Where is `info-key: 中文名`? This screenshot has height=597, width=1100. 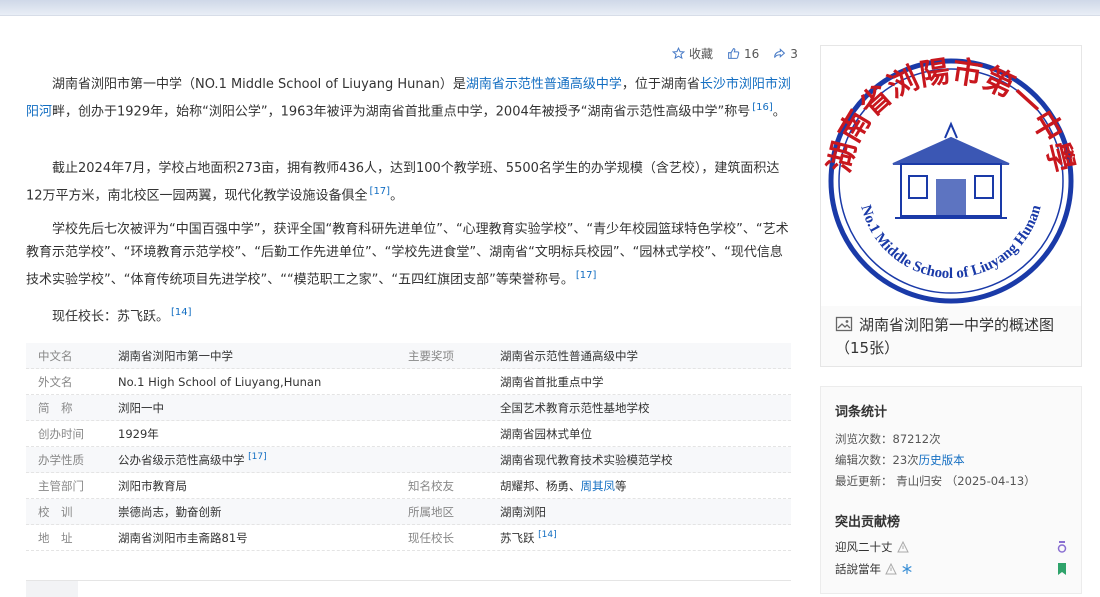
info-key: 中文名 is located at coordinates (55, 355).